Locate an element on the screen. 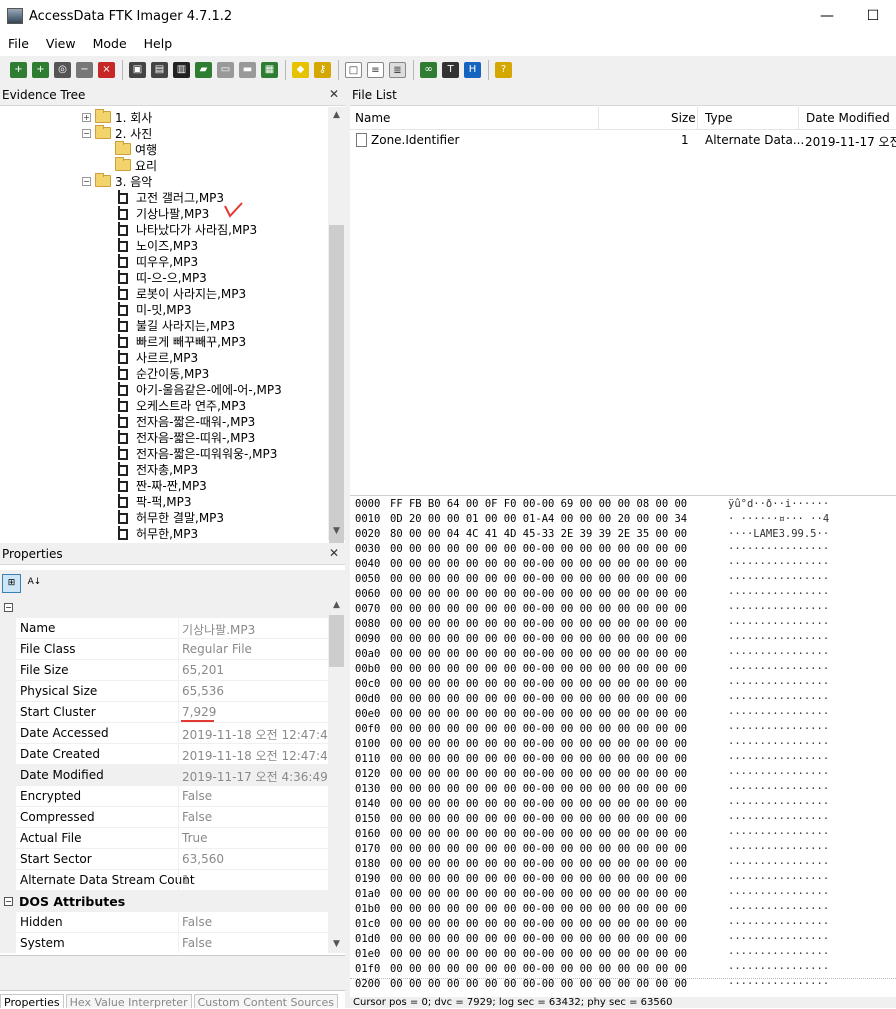  tree-folder: − 3. 음악 is located at coordinates (117, 181).